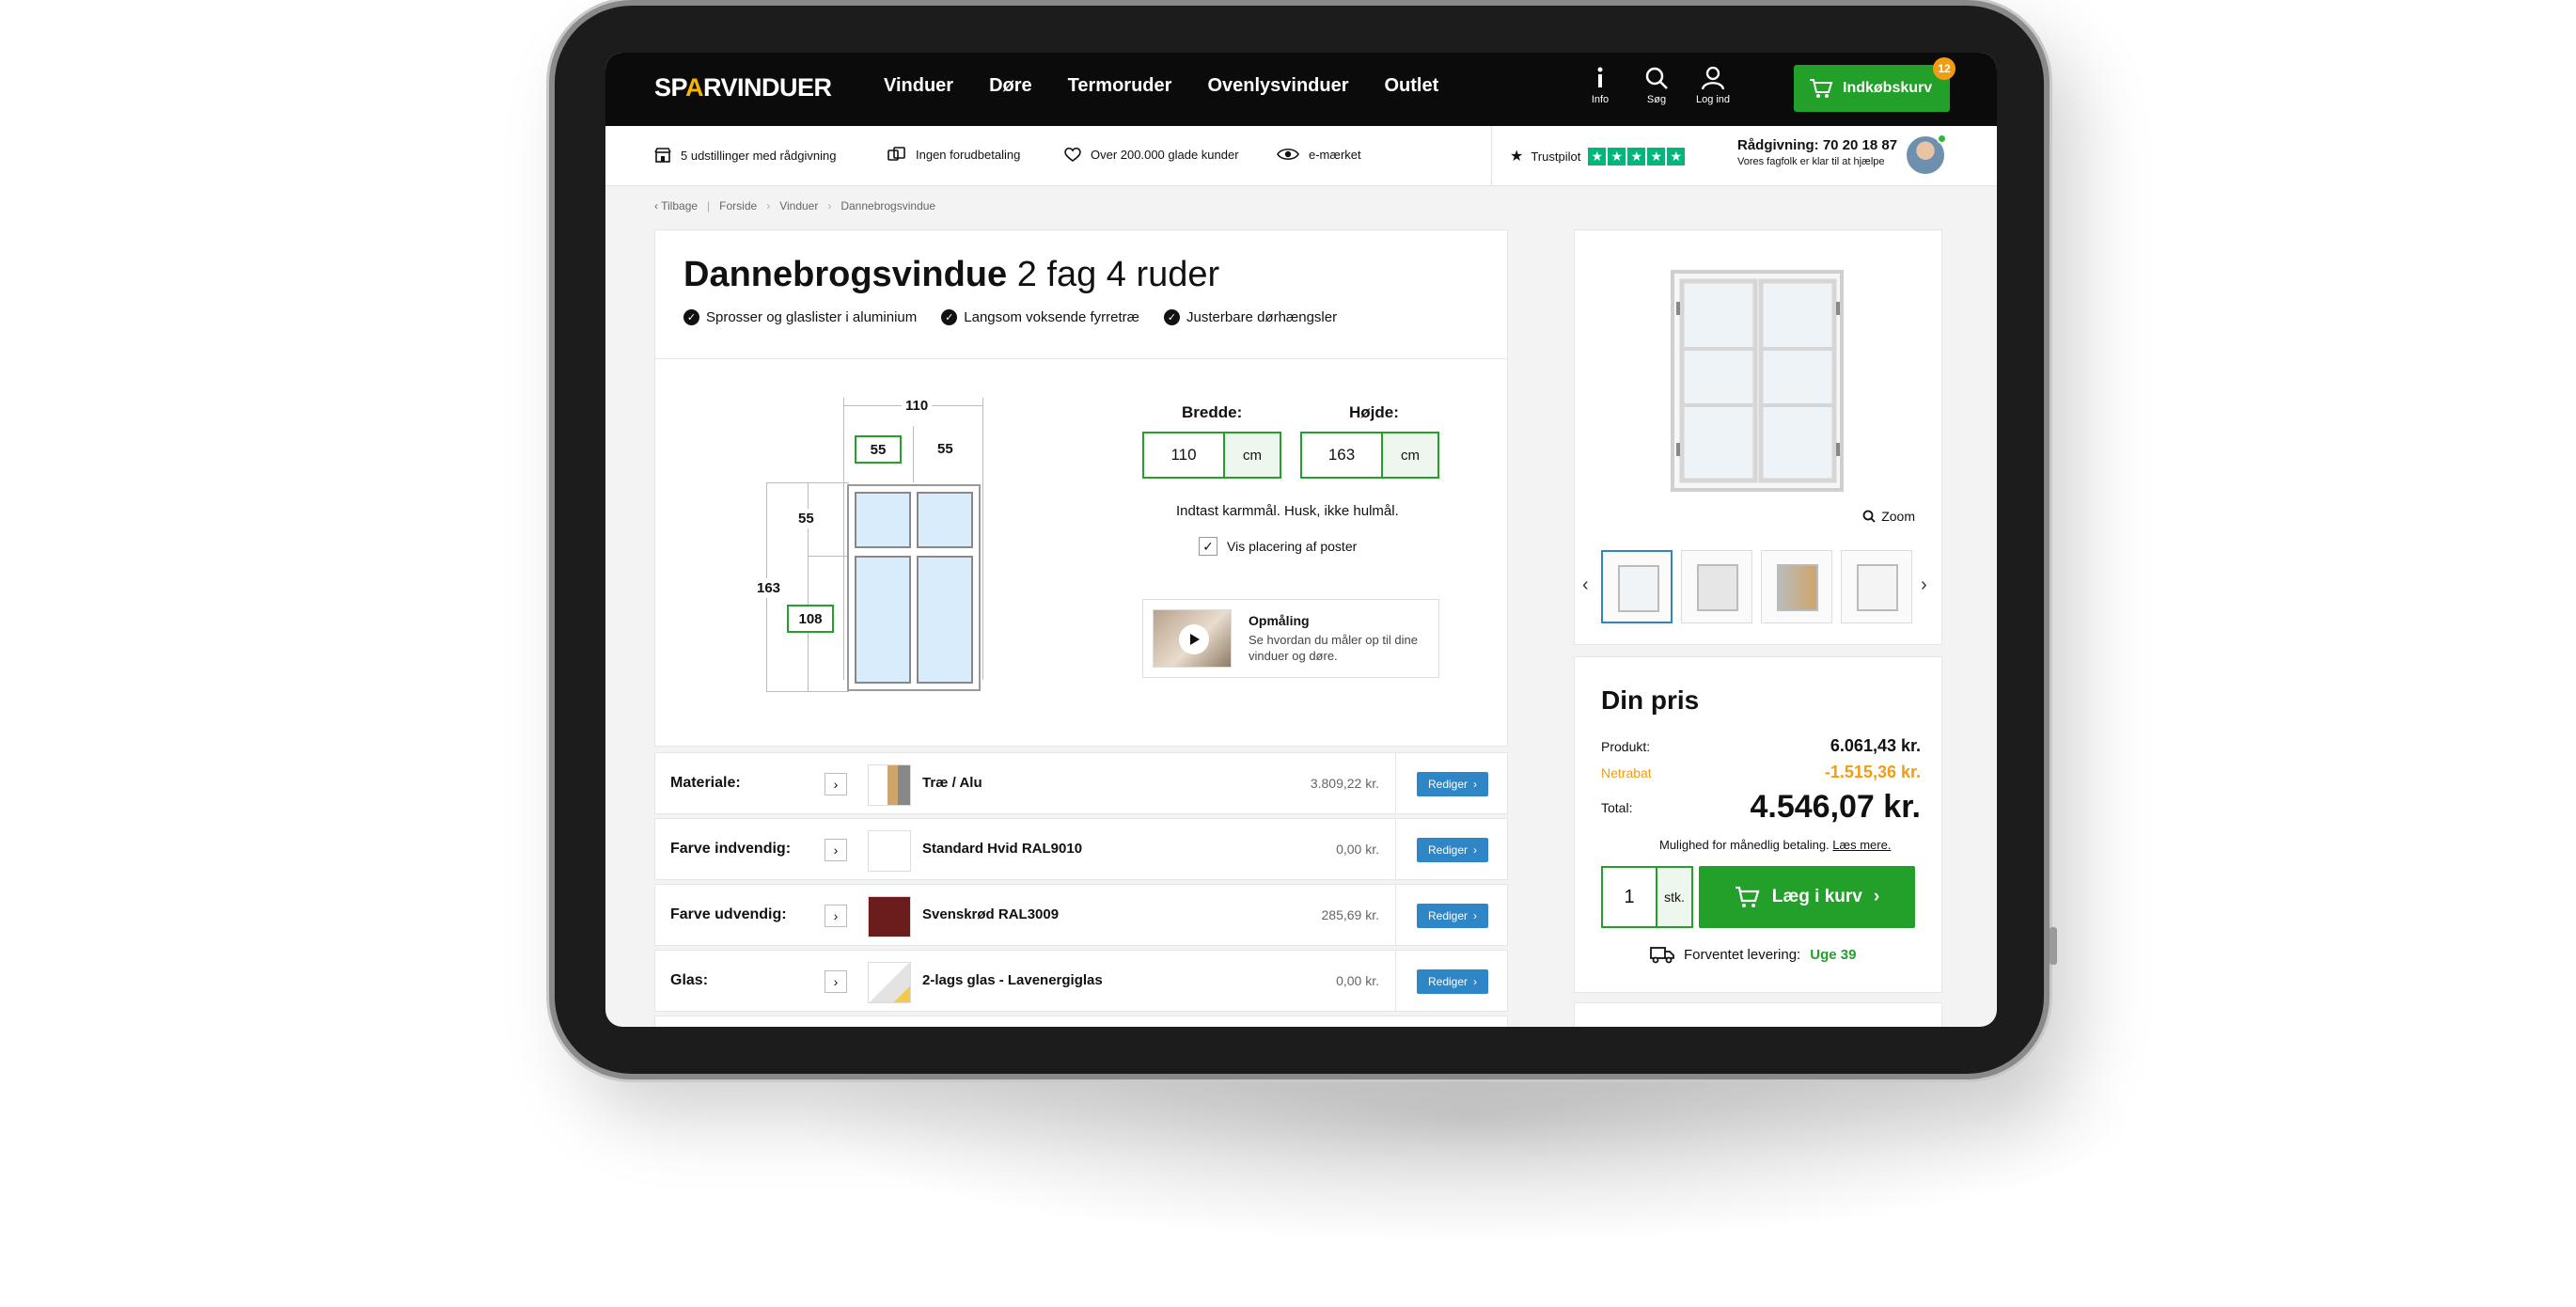 Image resolution: width=2576 pixels, height=1307 pixels. Describe the element at coordinates (1081, 1021) in the screenshot. I see `option-row-next` at that location.